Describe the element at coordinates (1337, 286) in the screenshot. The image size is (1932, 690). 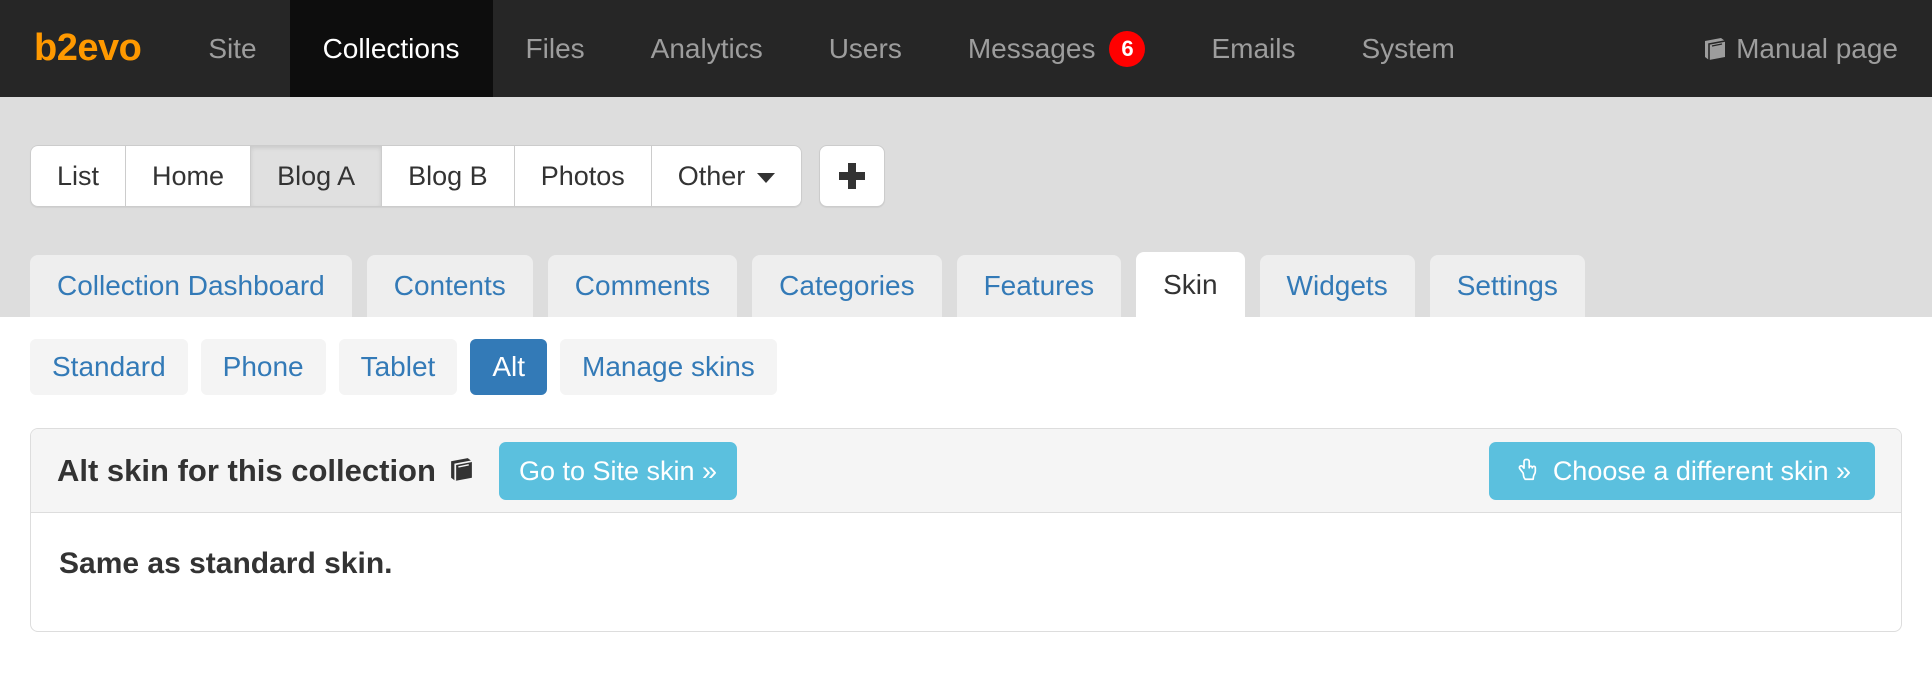
I see `tab-widgets: Widgets` at that location.